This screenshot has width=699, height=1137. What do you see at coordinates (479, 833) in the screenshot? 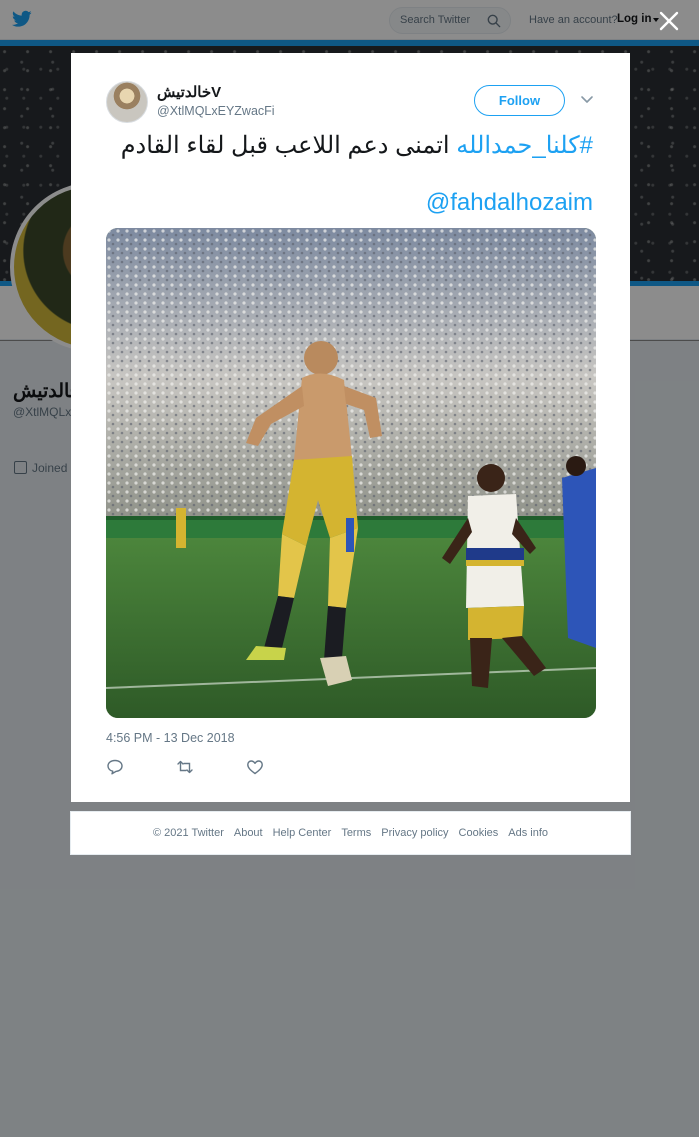
I see `footer-link-cookies: Cookies` at bounding box center [479, 833].